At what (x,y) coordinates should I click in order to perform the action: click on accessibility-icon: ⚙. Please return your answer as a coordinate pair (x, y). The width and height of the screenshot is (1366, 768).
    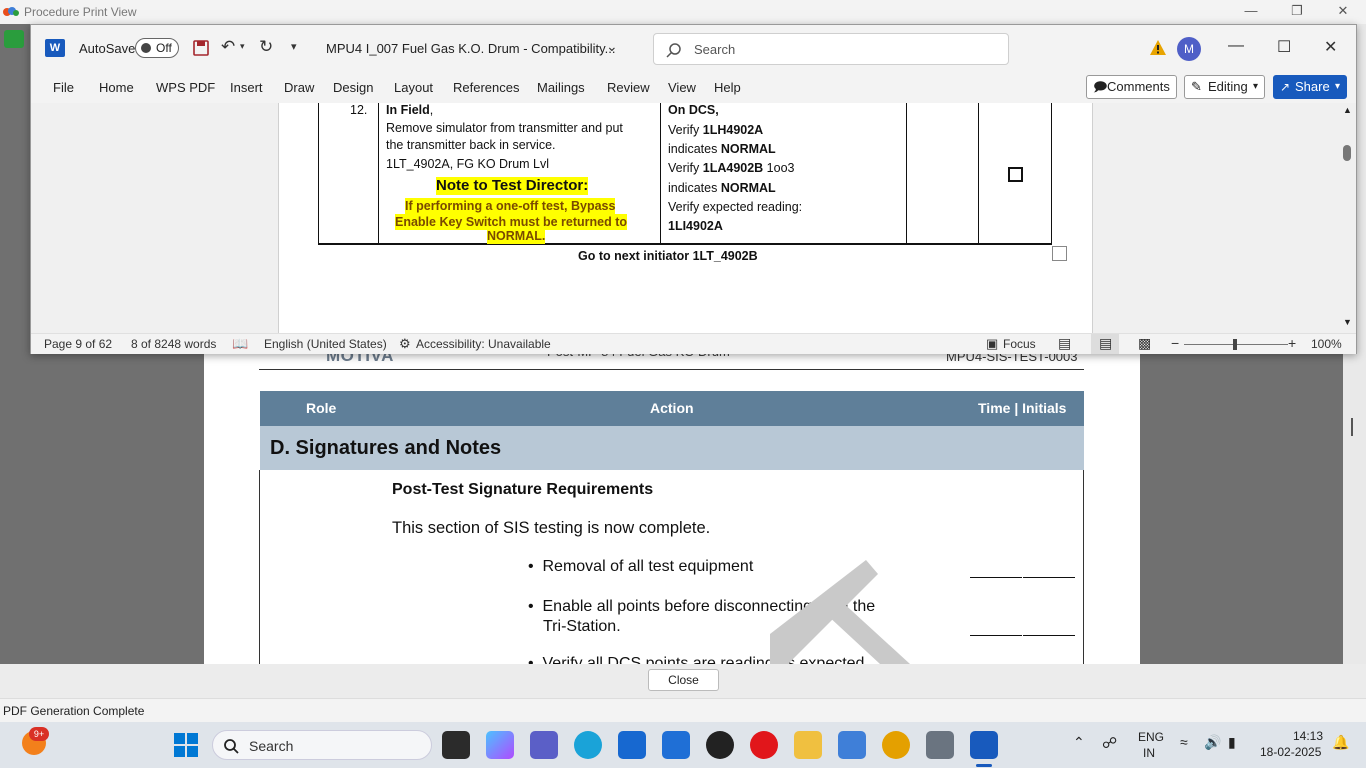
    Looking at the image, I should click on (405, 344).